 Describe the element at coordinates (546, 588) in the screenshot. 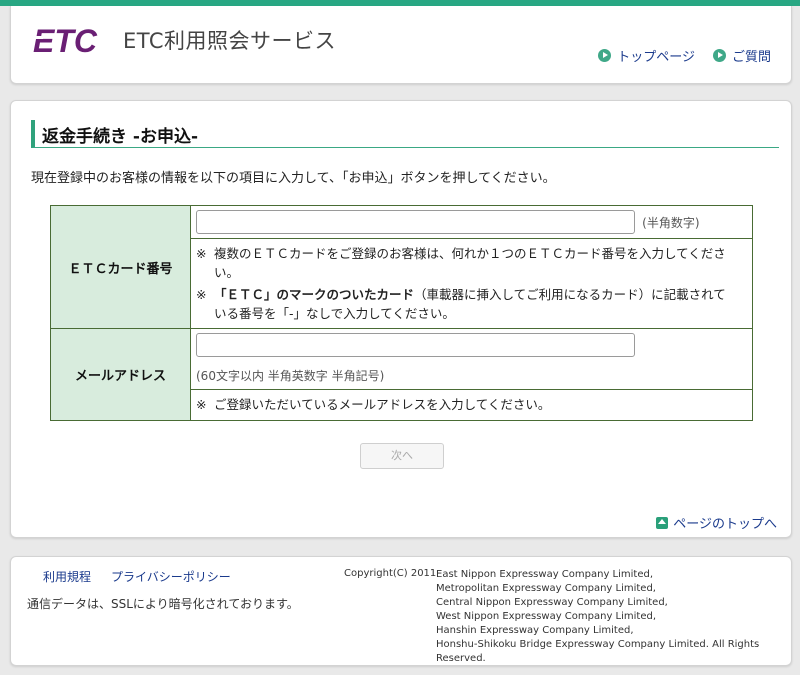

I see `company-line: Metropolitan Expressway Company Limited,` at that location.